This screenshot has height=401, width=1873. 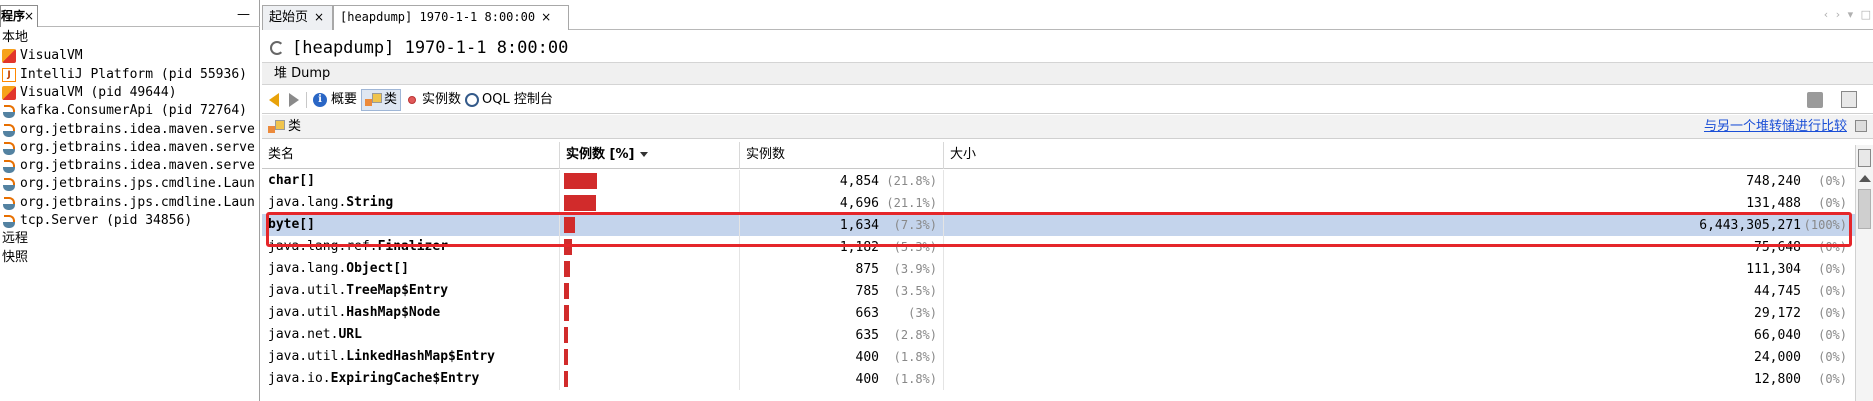 What do you see at coordinates (509, 100) in the screenshot?
I see `oql-console-button: OQL 控制台` at bounding box center [509, 100].